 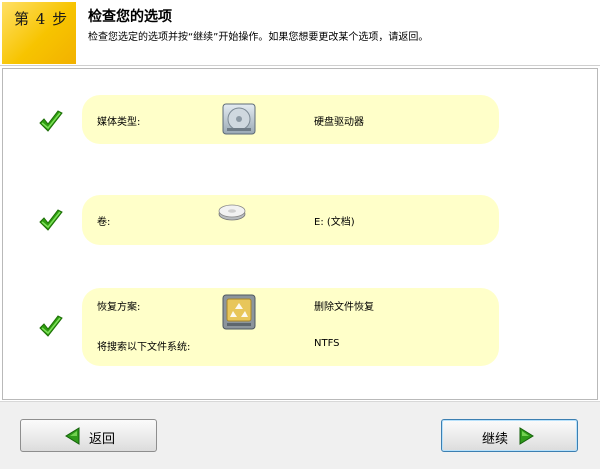 I want to click on arrow-left-icon, so click(x=73, y=436).